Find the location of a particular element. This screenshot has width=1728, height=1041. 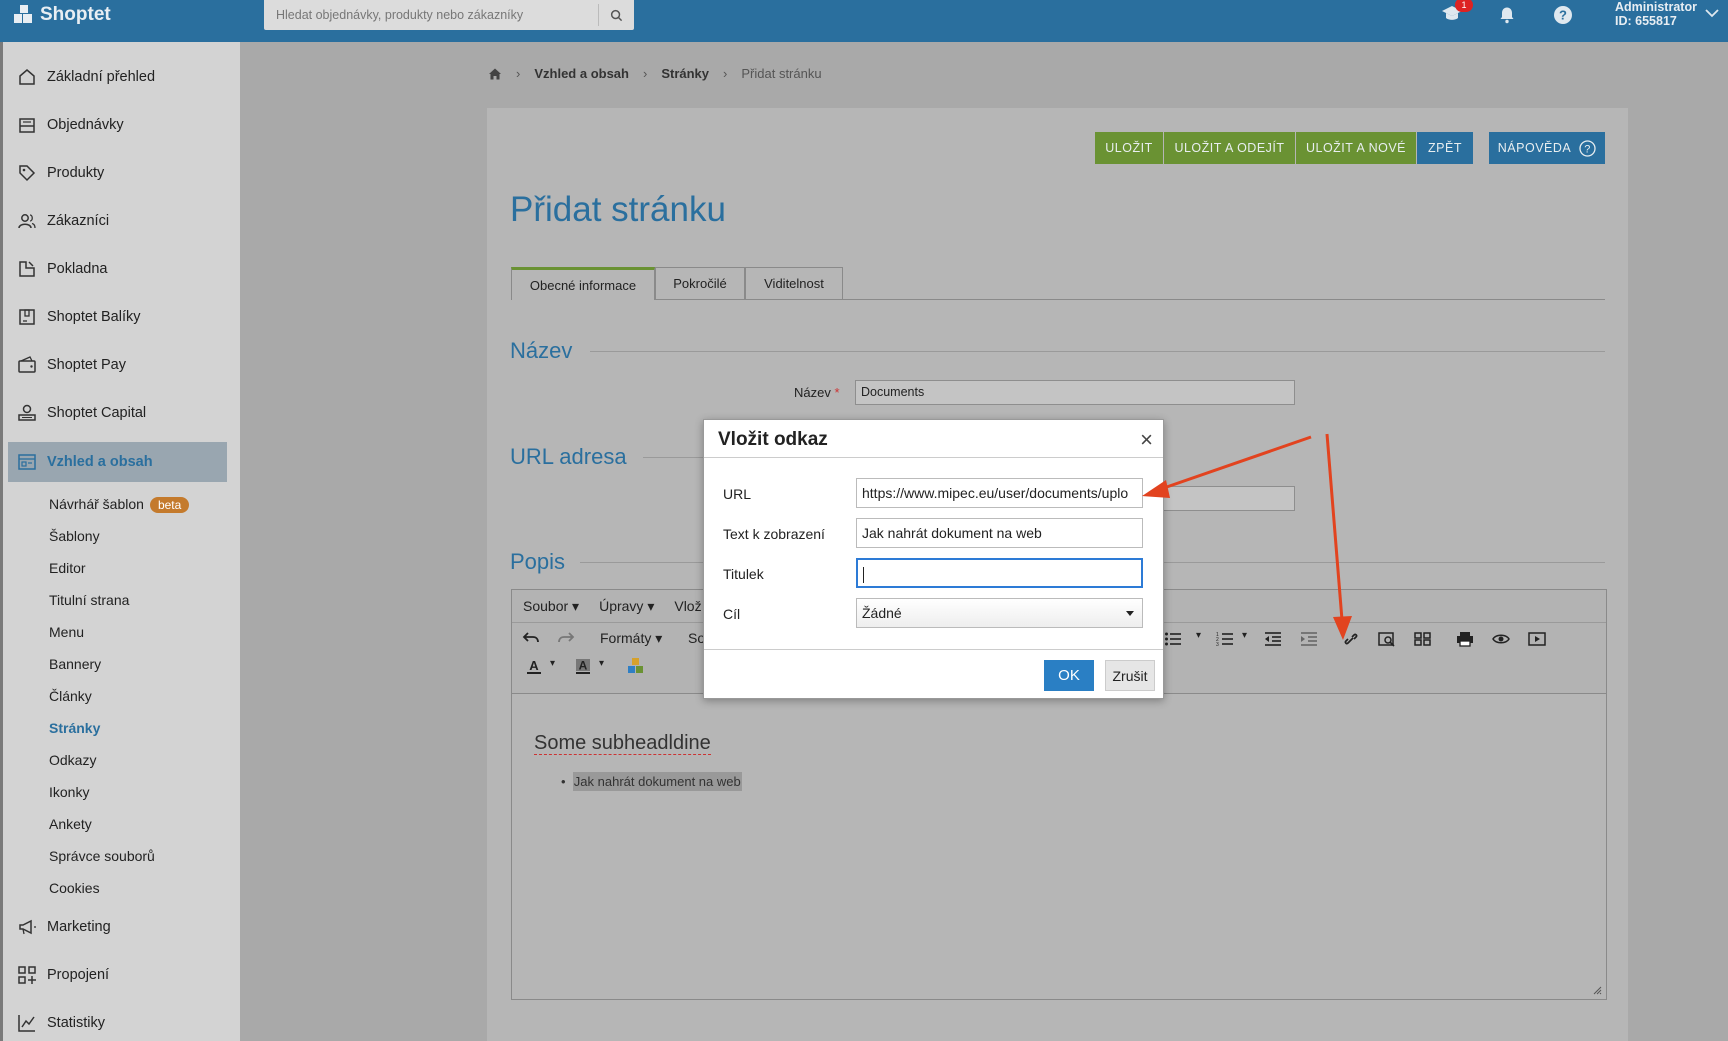

users-icon is located at coordinates (27, 221).